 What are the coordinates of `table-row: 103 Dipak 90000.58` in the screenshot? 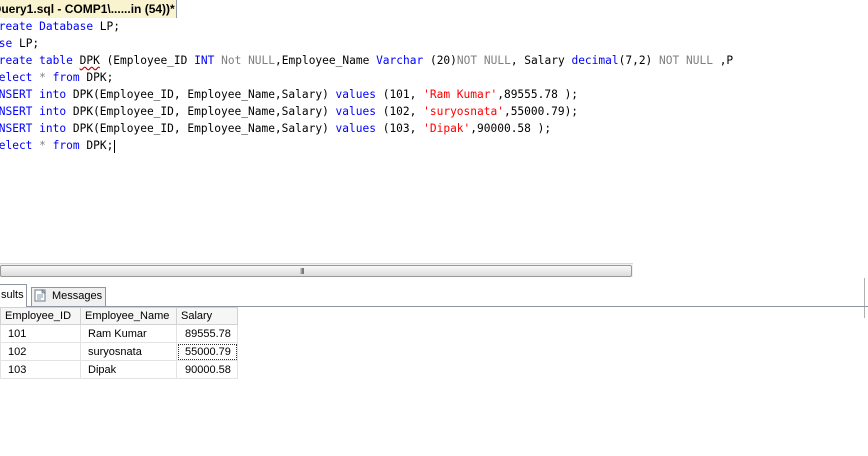 It's located at (119, 369).